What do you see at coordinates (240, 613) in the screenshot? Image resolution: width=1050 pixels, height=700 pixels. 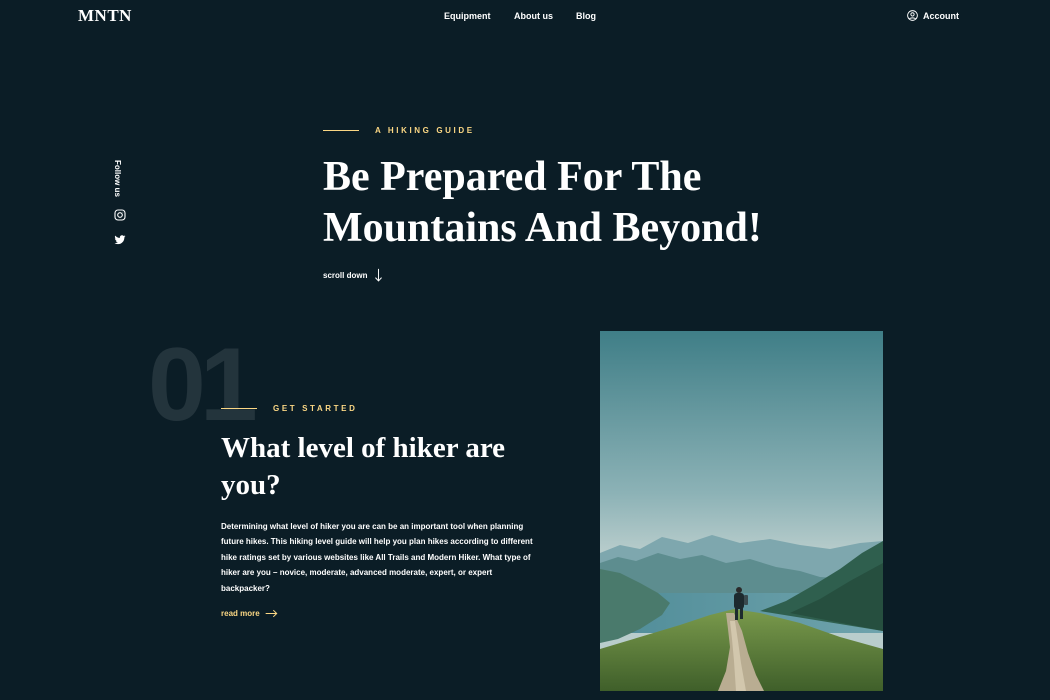 I see `read-more-label: read more` at bounding box center [240, 613].